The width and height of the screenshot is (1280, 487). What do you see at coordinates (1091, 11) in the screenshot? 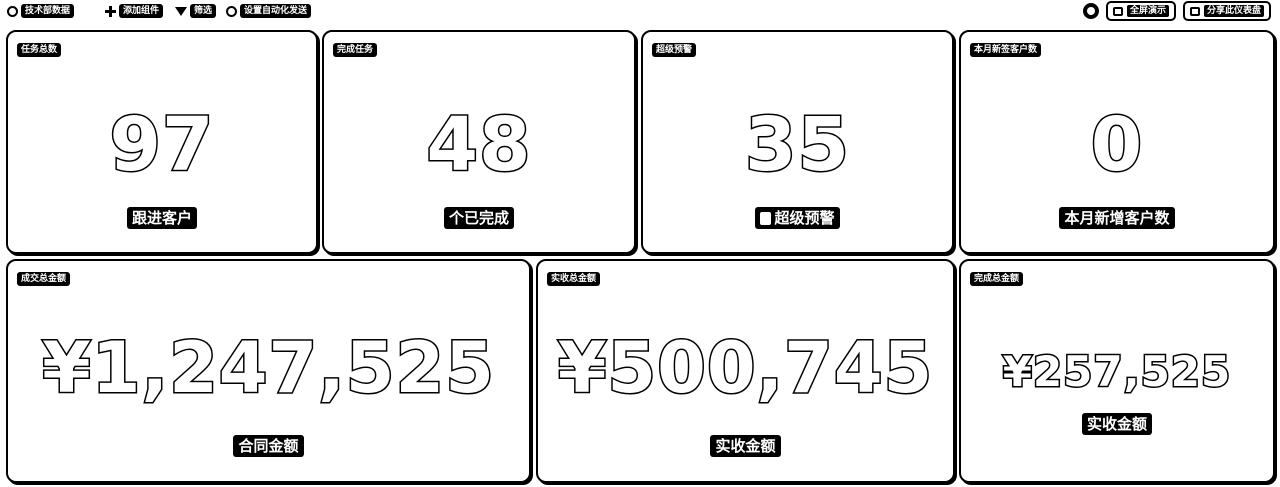
I see `settings-gear-icon` at bounding box center [1091, 11].